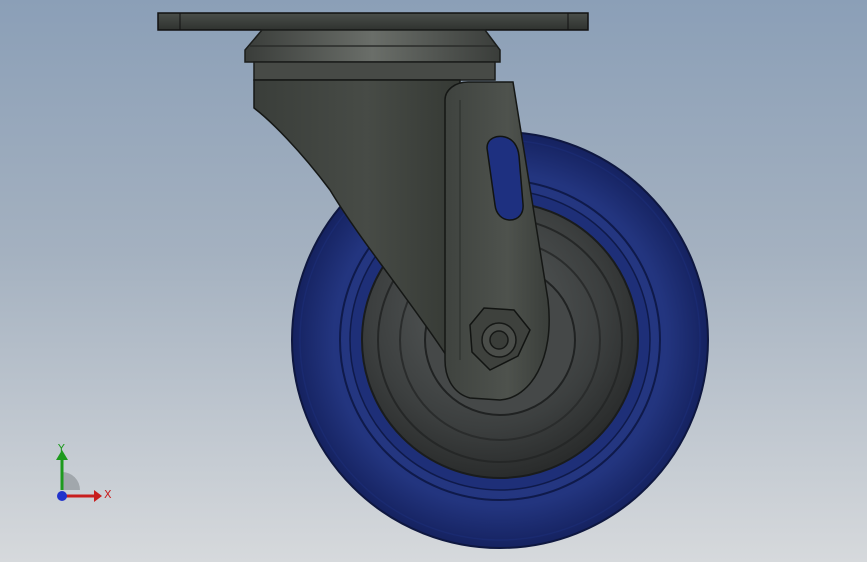 The width and height of the screenshot is (867, 562). I want to click on mounting-plate, so click(373, 21).